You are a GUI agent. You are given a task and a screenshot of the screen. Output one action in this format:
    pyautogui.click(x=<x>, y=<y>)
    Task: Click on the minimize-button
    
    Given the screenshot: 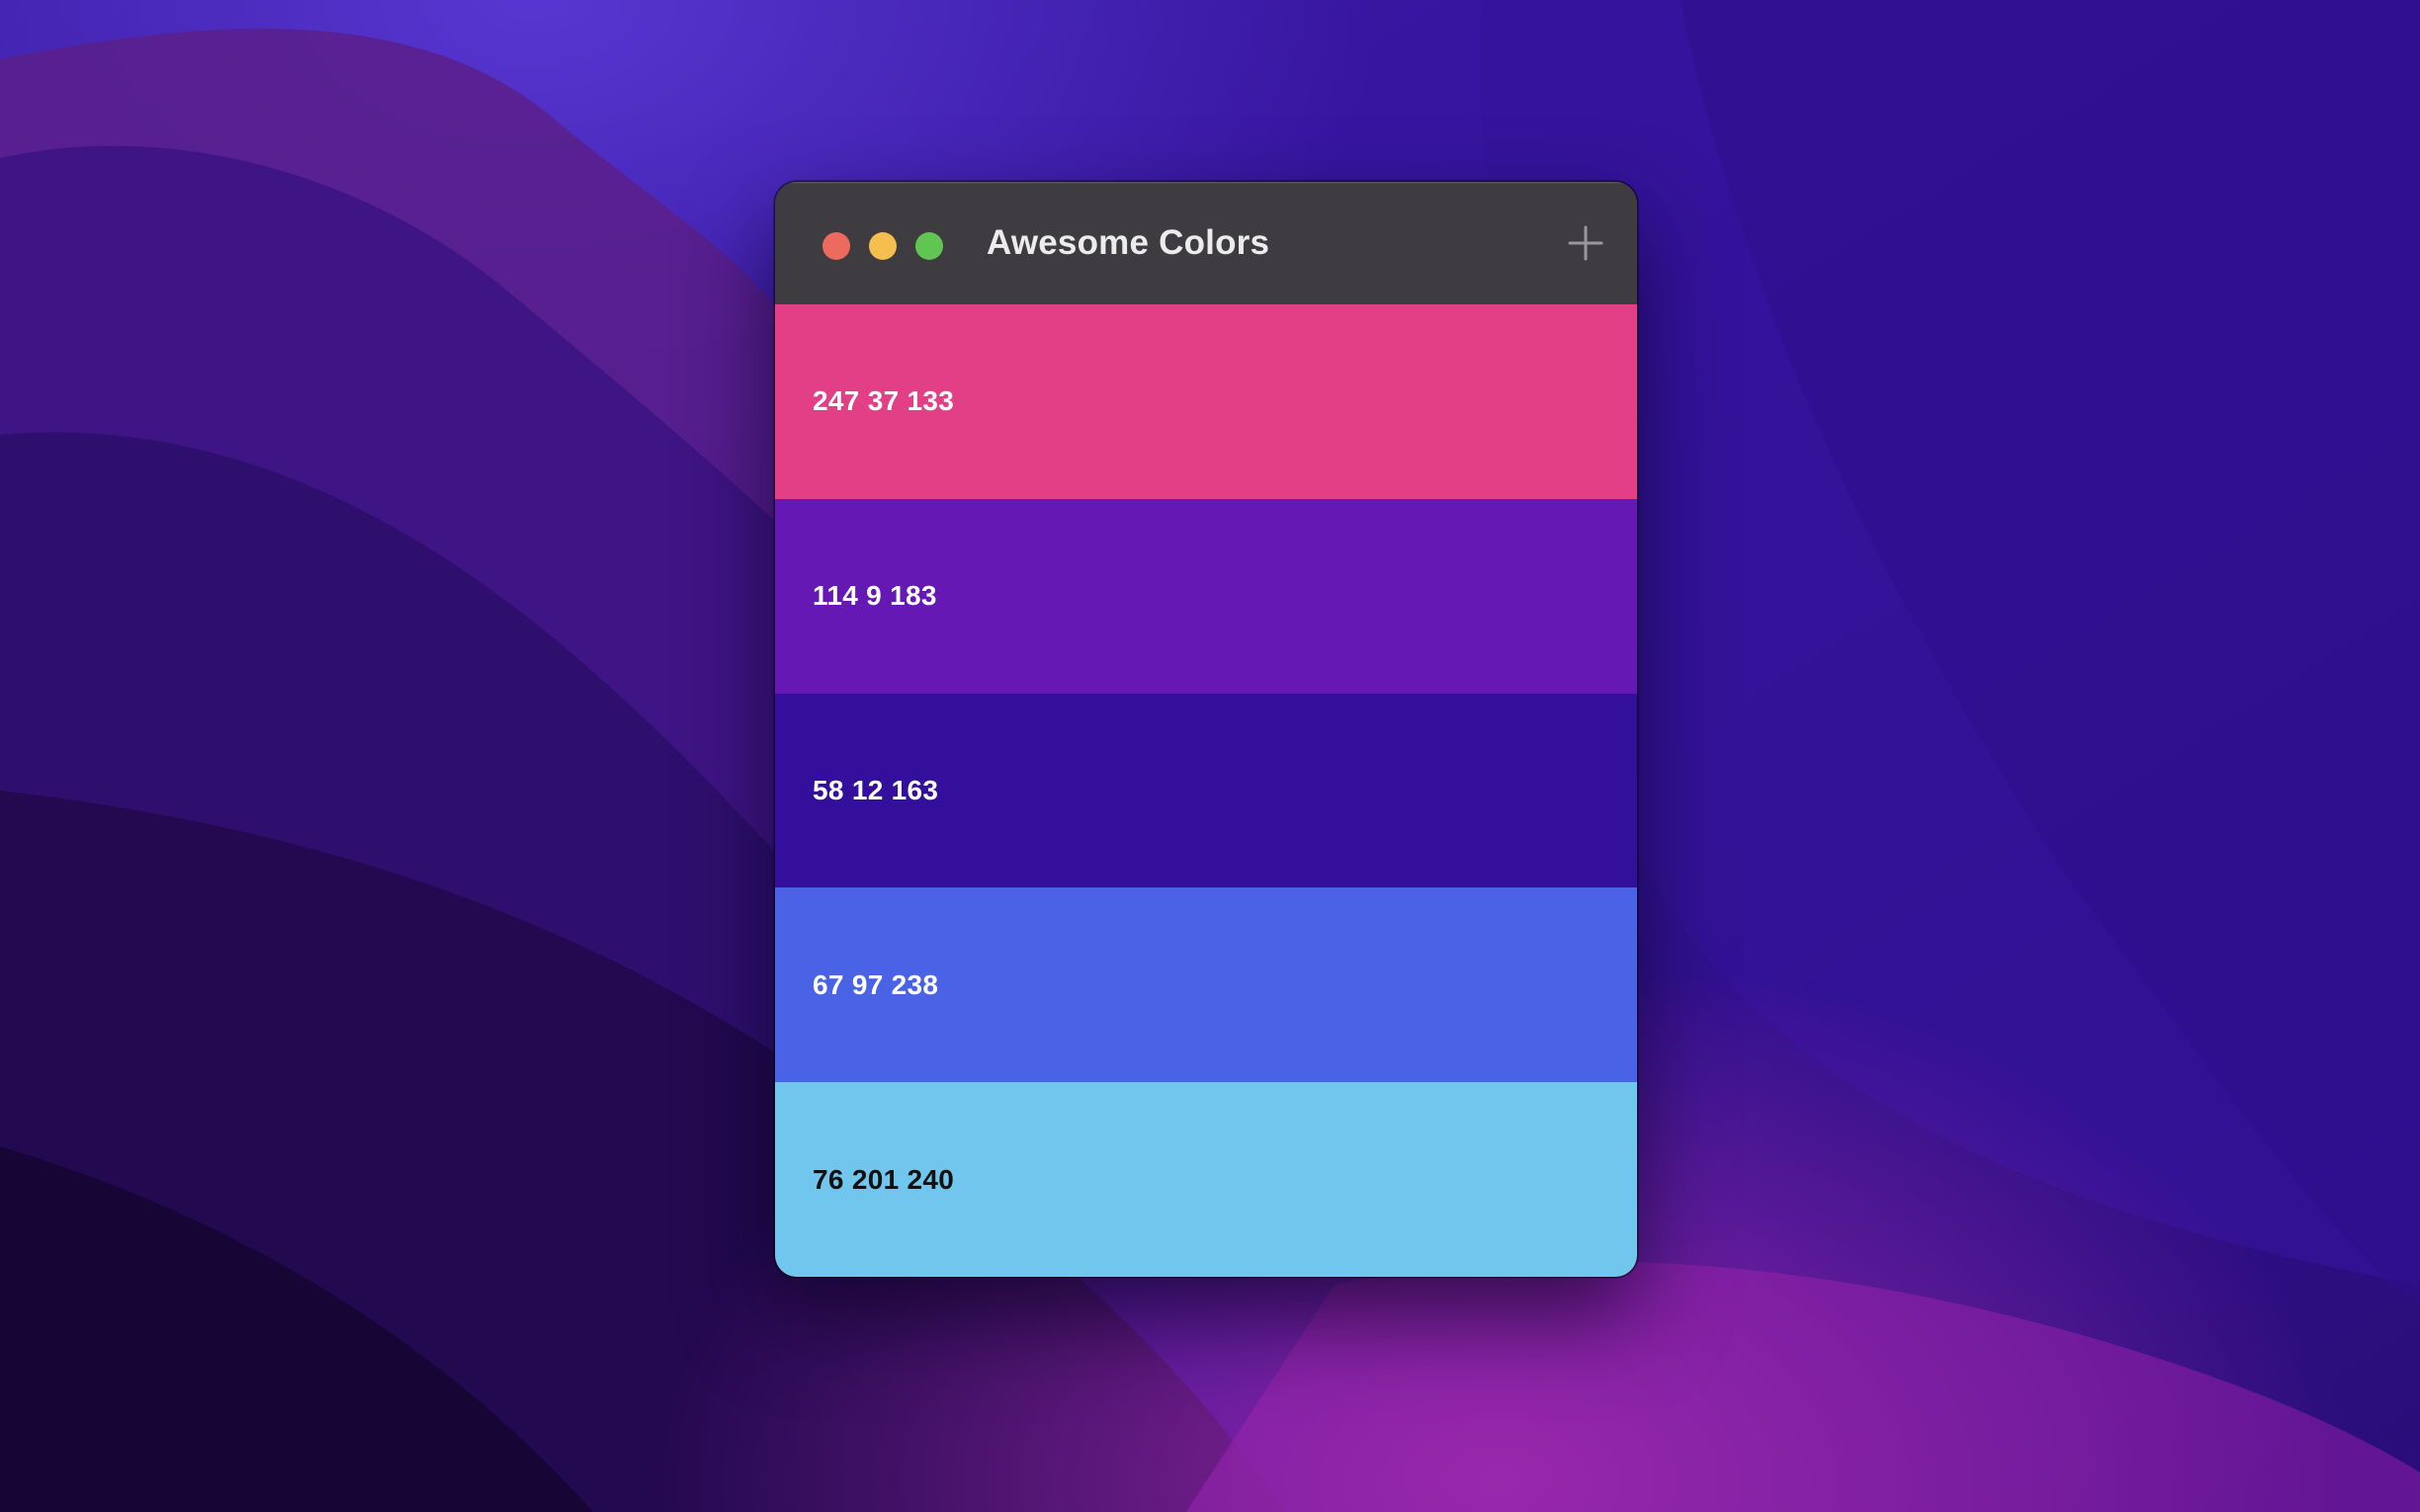 What is the action you would take?
    pyautogui.click(x=883, y=246)
    